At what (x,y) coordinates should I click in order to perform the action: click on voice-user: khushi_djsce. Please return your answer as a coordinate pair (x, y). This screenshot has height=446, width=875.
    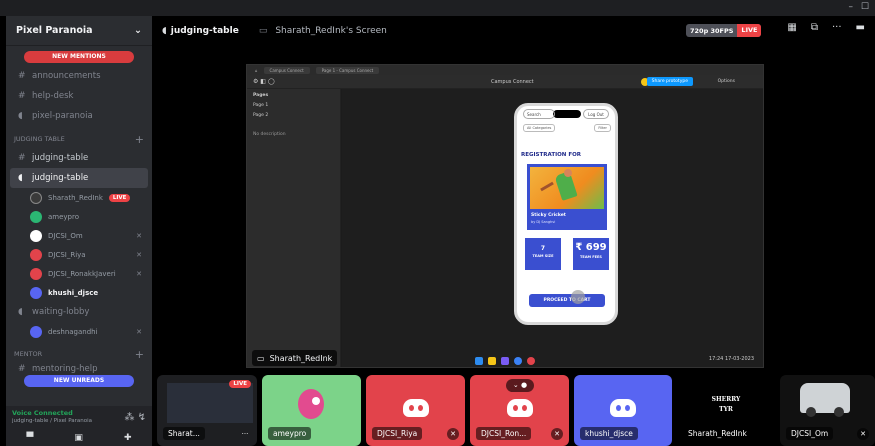
    Looking at the image, I should click on (79, 292).